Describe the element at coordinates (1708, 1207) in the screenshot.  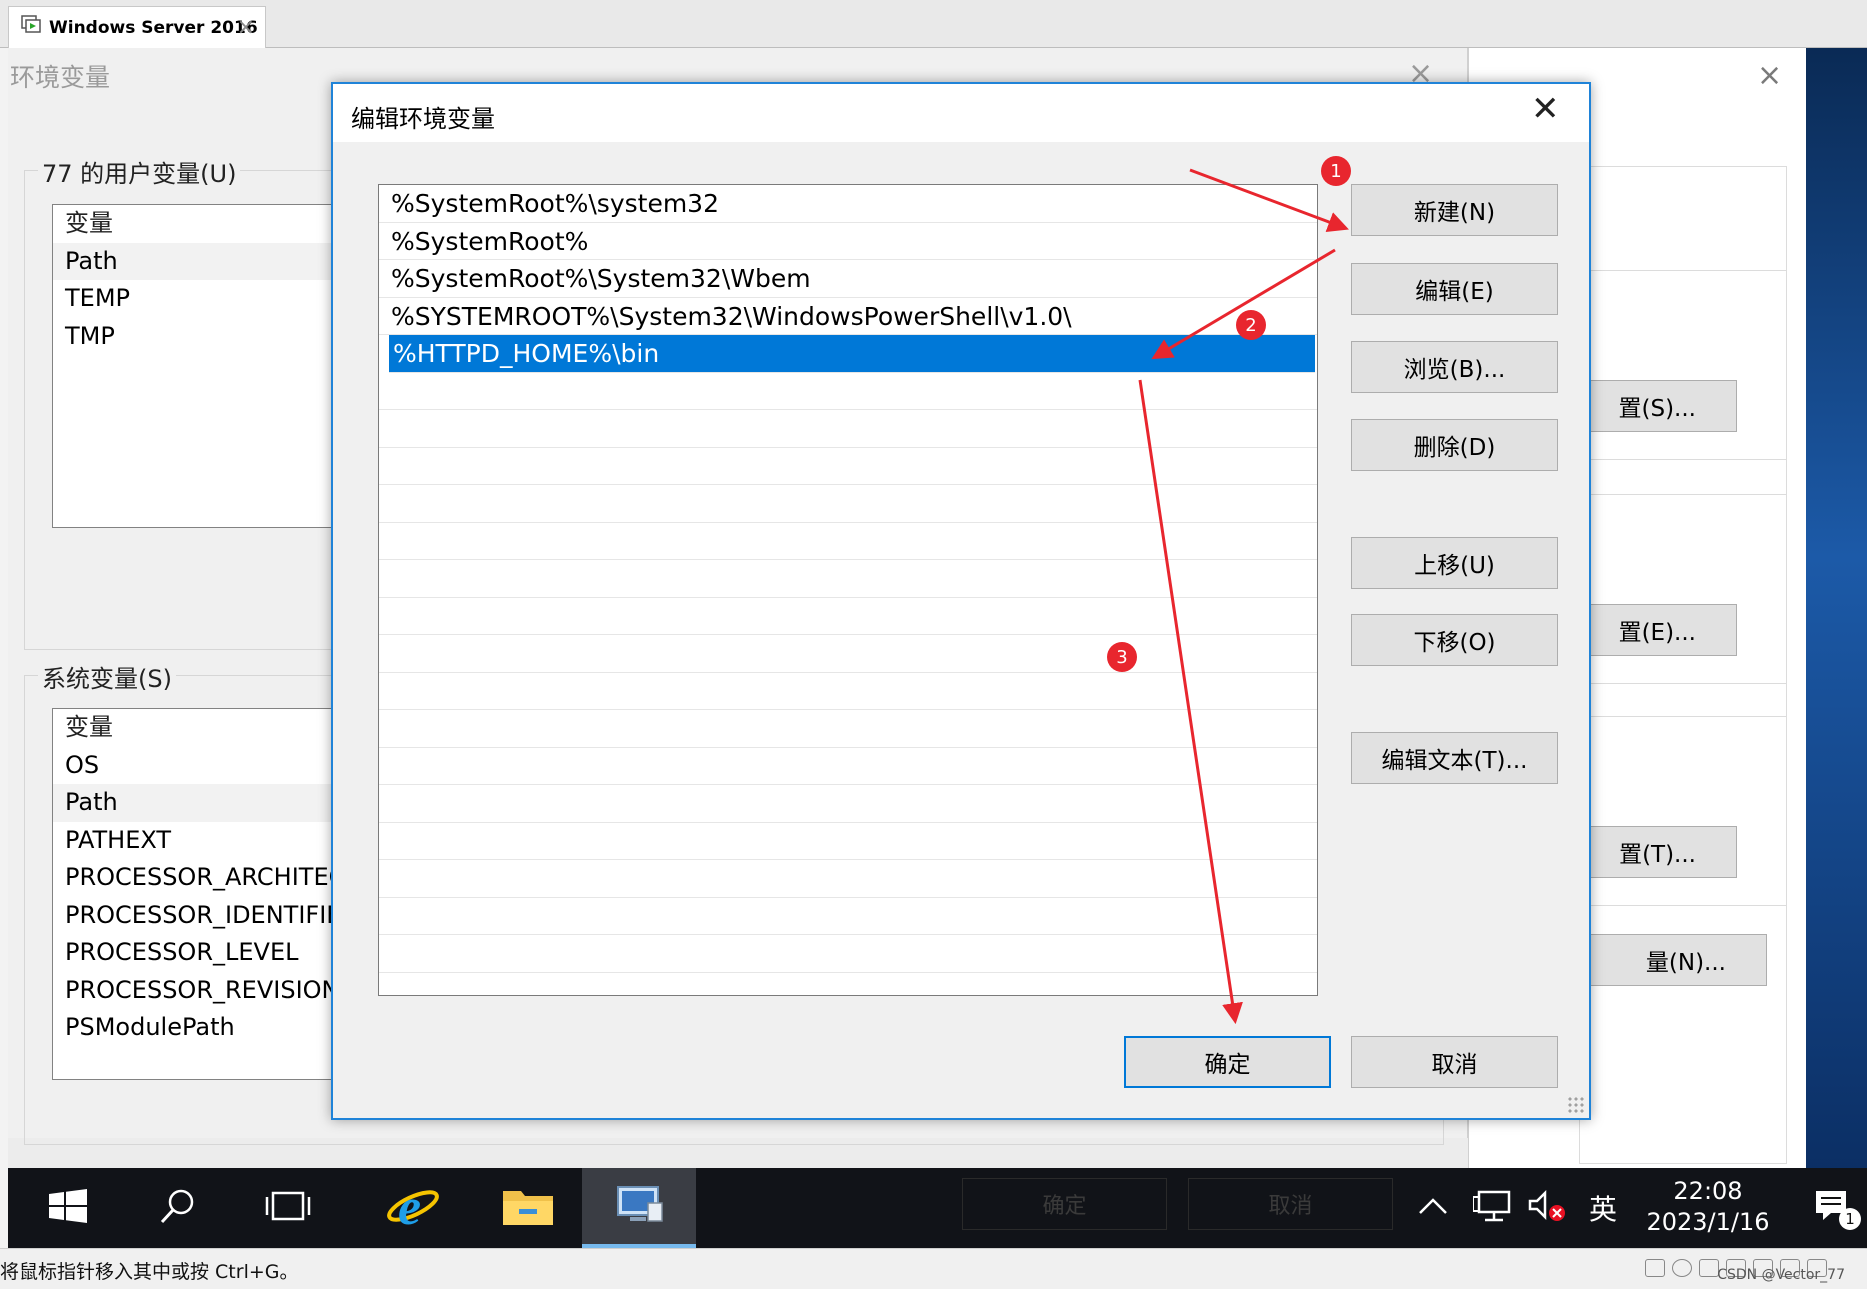
I see `clock: 22:08 2023/1/16` at that location.